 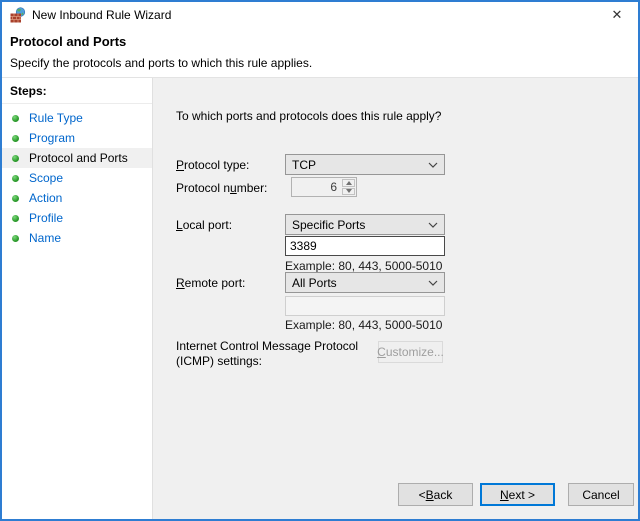 I want to click on protocol-type-label: Protocol type:, so click(x=213, y=165).